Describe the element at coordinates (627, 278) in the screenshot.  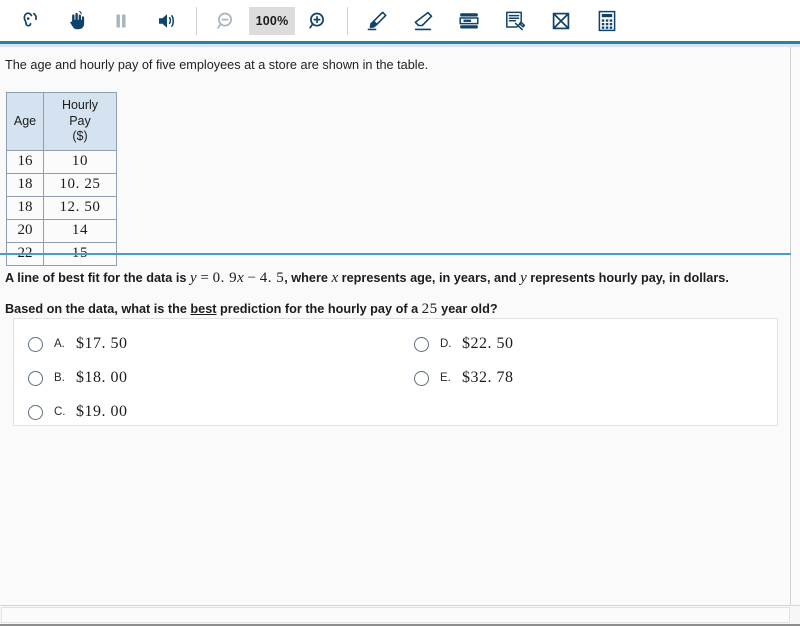
I see `best-fit-y-description: represents hourly pay, in dollars.` at that location.